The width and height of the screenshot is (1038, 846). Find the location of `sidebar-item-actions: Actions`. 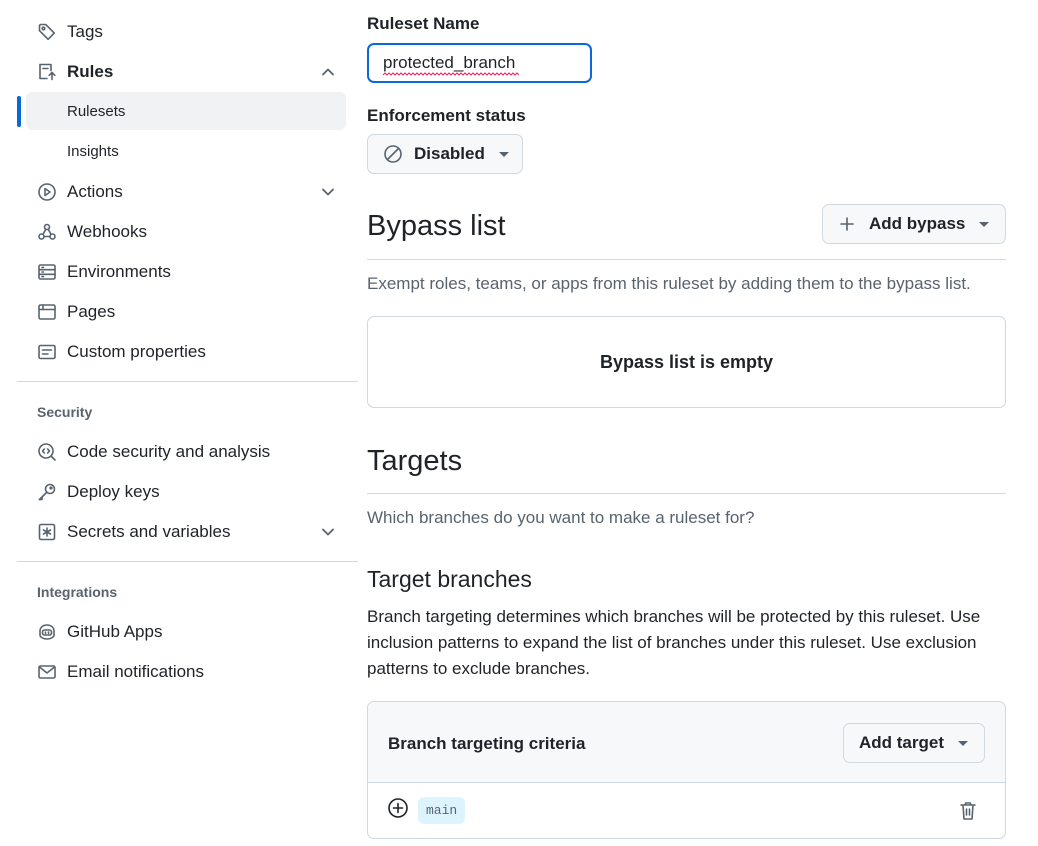

sidebar-item-actions: Actions is located at coordinates (186, 192).